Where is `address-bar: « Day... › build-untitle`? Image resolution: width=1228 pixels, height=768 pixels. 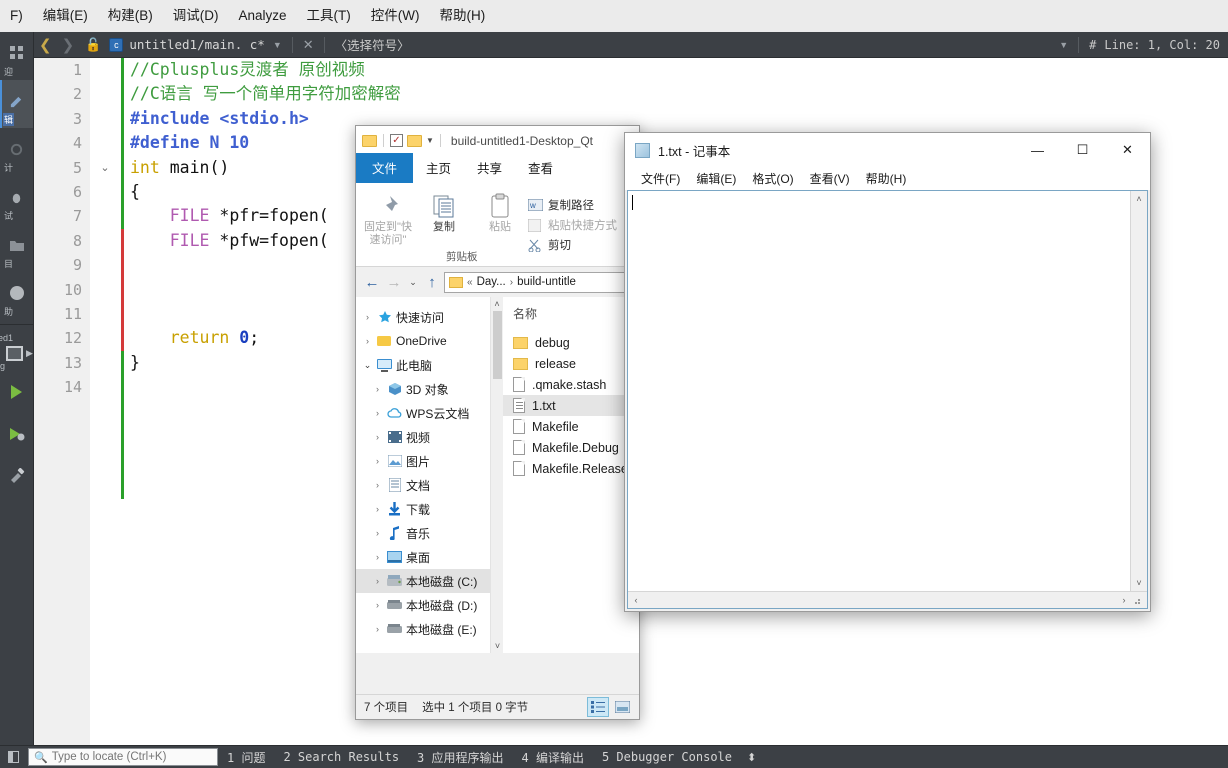
address-bar: « Day... › build-untitle is located at coordinates (538, 282).